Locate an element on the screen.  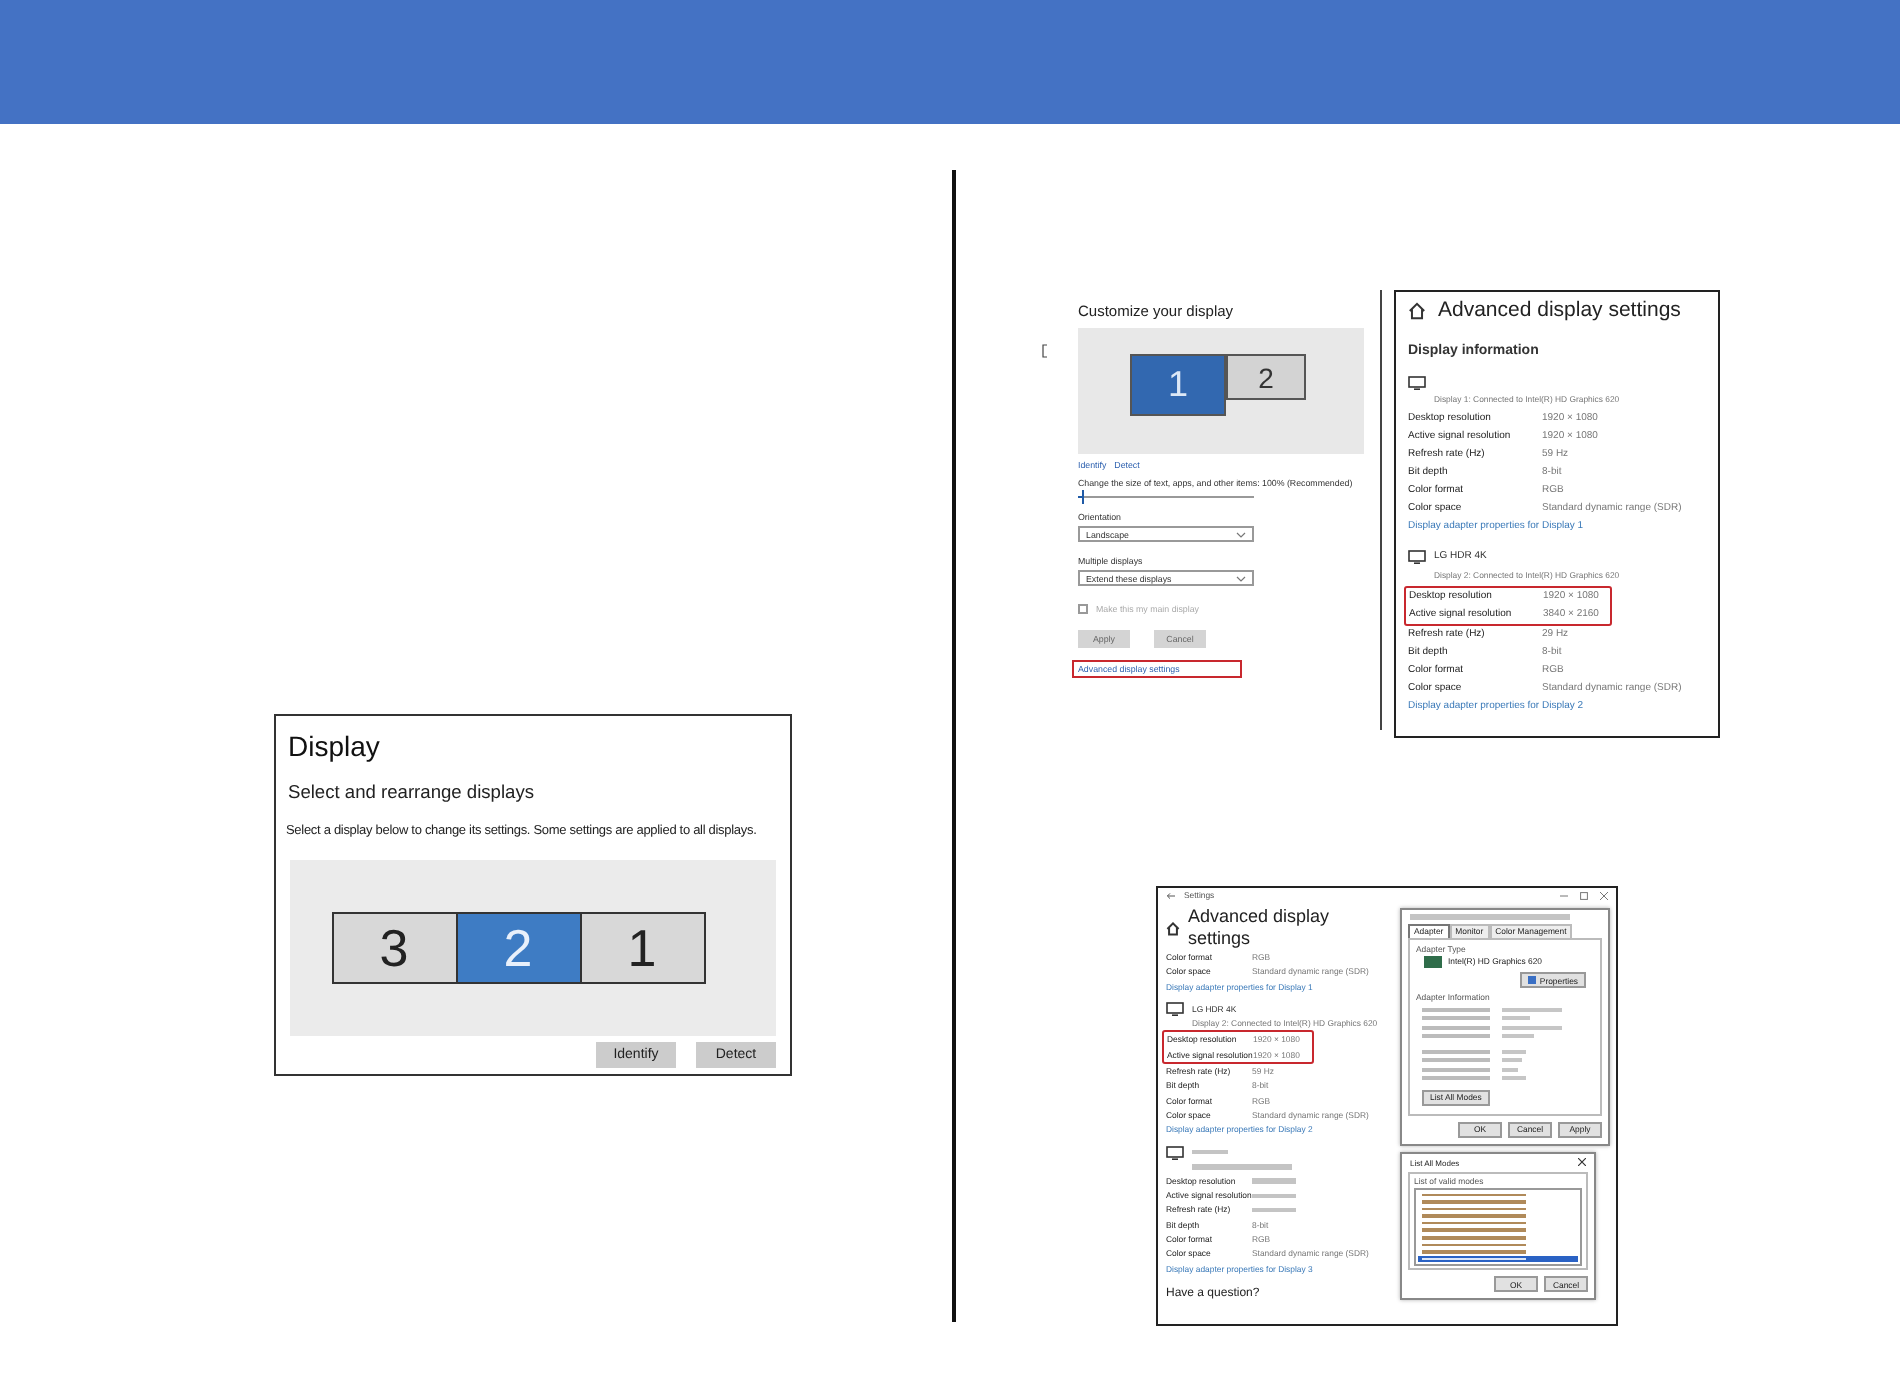
minimize-icon is located at coordinates (1564, 895).